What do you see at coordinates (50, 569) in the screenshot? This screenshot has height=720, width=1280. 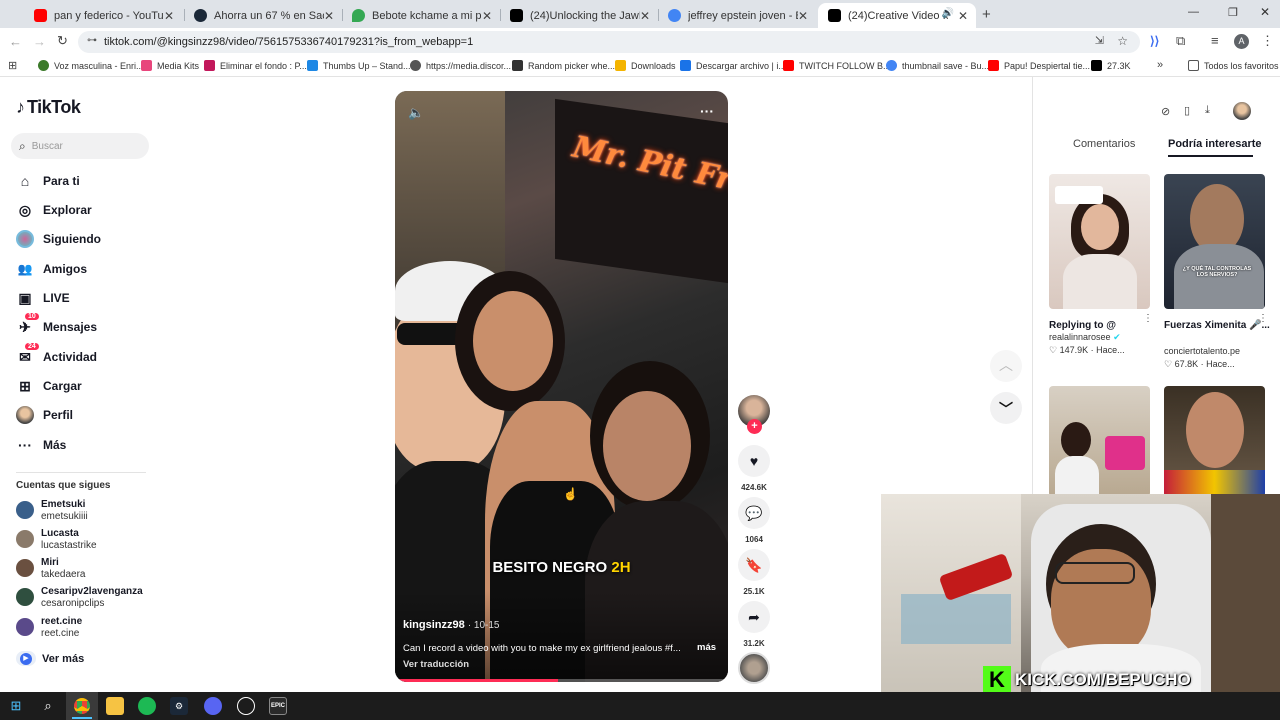 I see `following-account: Miri takedaera` at bounding box center [50, 569].